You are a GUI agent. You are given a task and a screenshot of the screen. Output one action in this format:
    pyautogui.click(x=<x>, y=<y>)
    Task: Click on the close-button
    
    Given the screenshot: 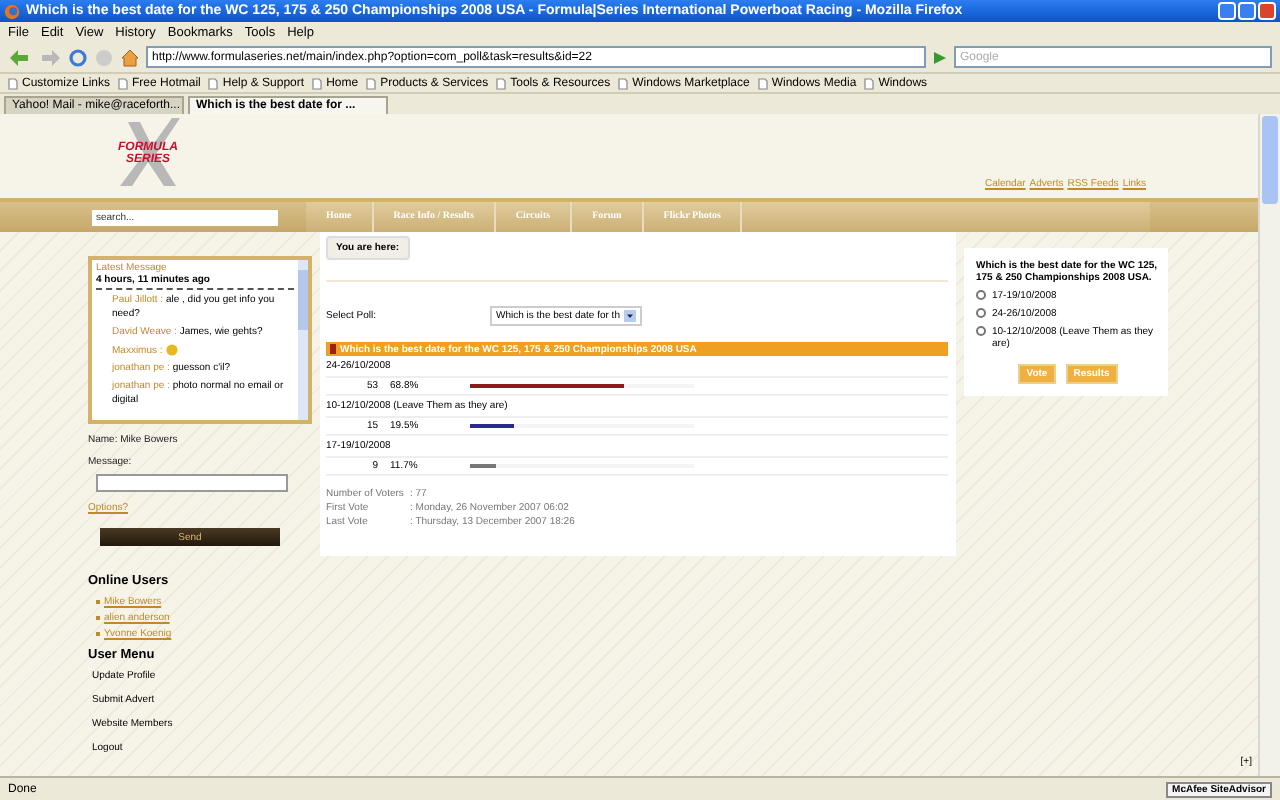 What is the action you would take?
    pyautogui.click(x=1267, y=11)
    